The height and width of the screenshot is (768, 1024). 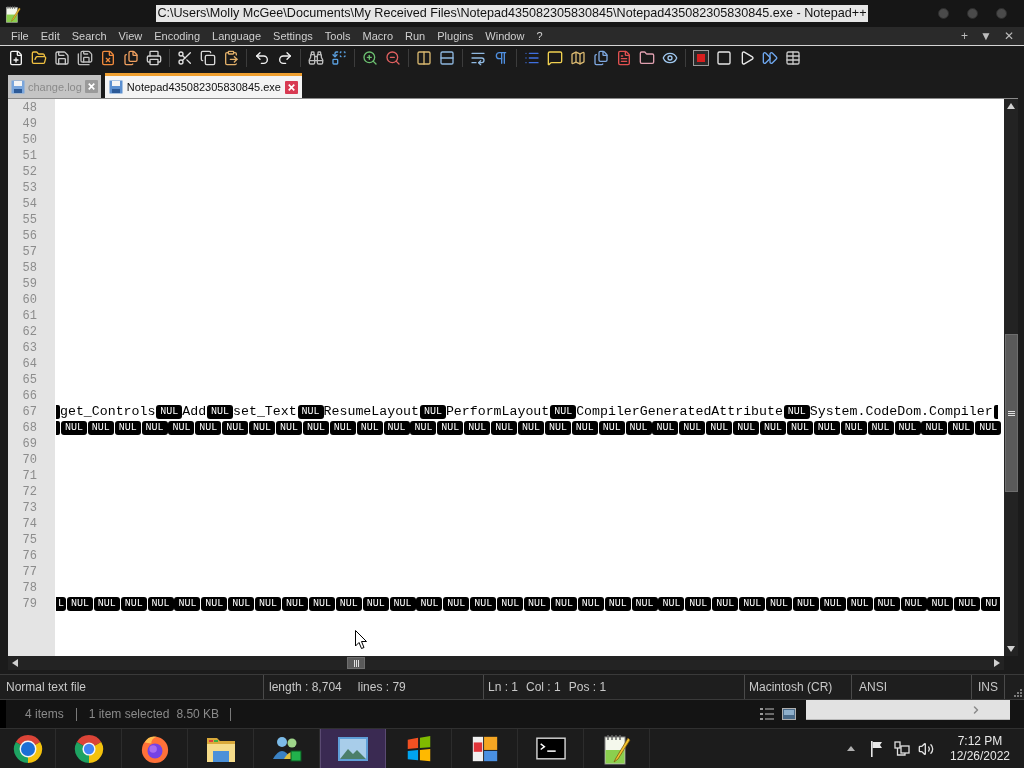 I want to click on clock-time: 7:12 PM, so click(x=980, y=741).